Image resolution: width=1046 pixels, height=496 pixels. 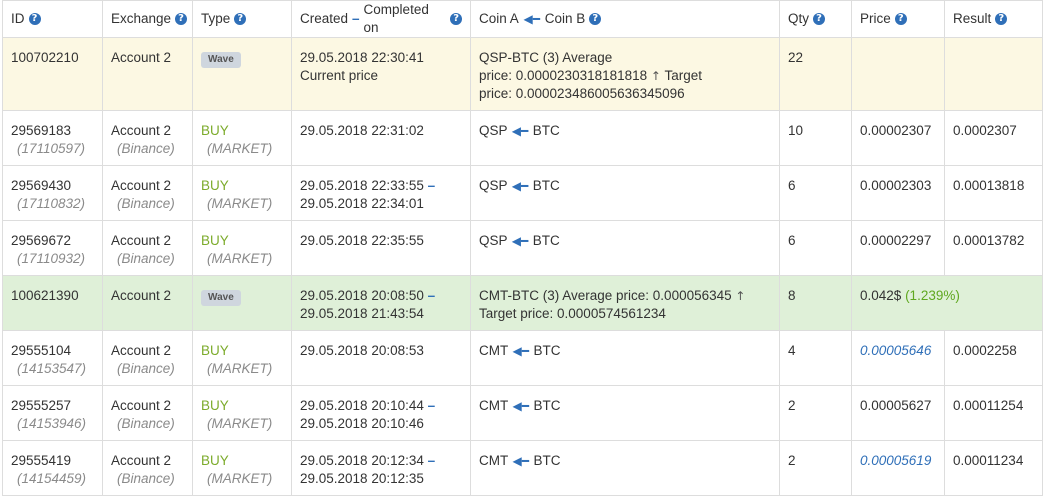 I want to click on cell-result: 0.00013782, so click(x=993, y=248).